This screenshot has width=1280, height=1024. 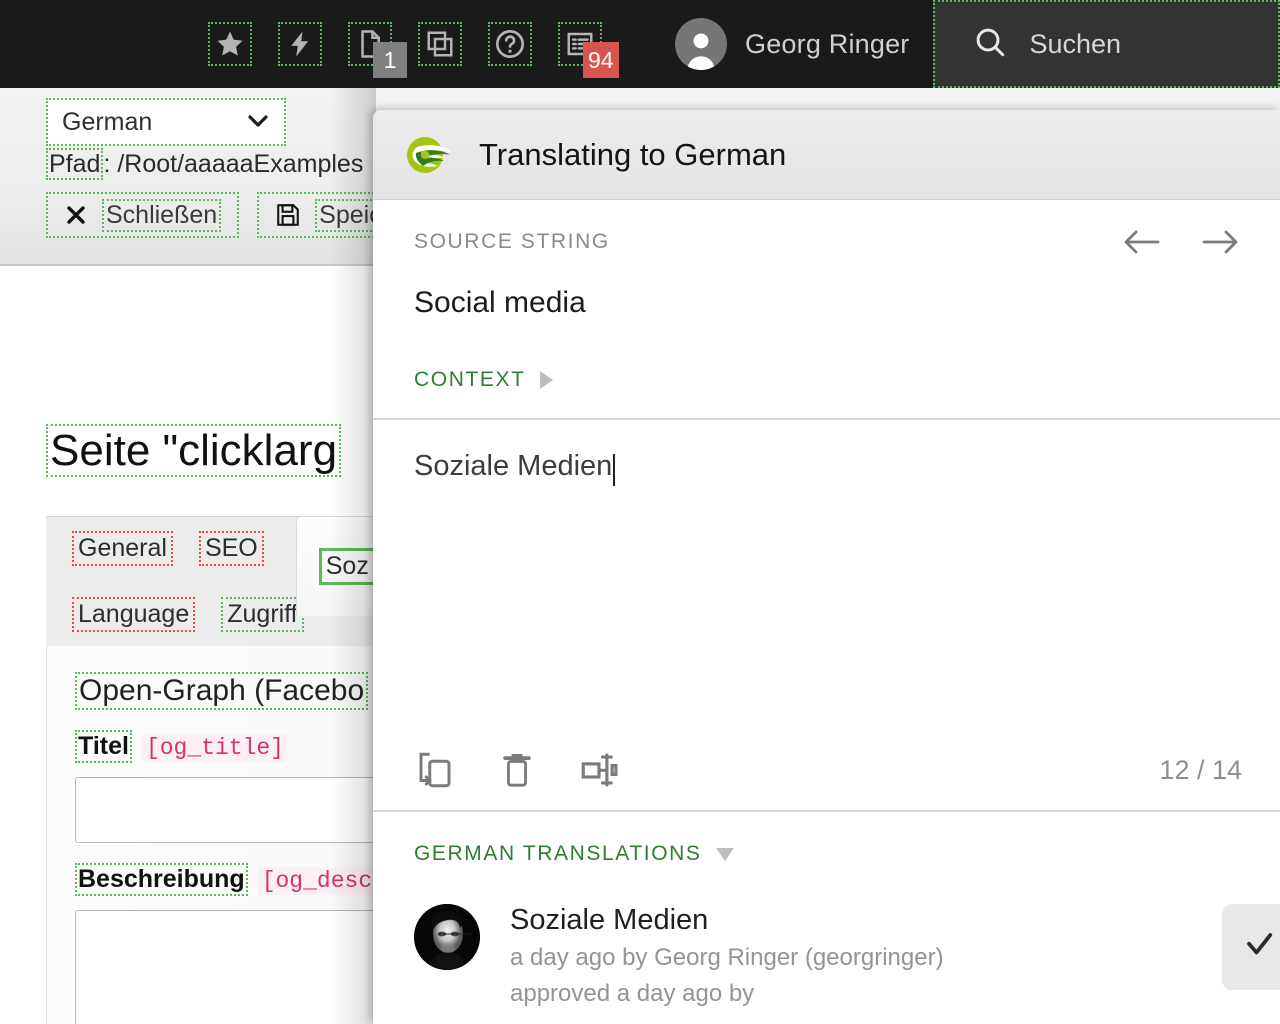 I want to click on user-name-label: Georg Ringer, so click(x=827, y=43).